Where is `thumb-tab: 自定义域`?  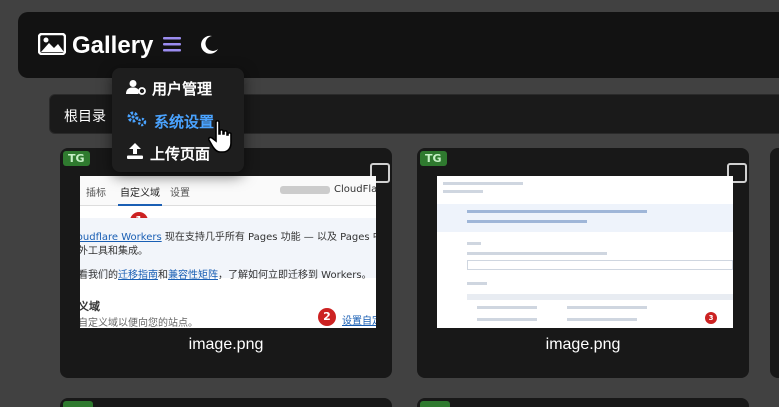
thumb-tab: 自定义域 is located at coordinates (140, 193).